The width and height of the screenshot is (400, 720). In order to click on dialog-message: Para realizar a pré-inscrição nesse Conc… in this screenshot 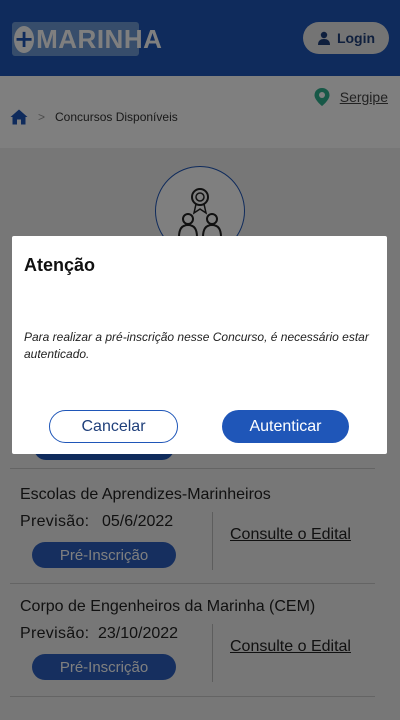, I will do `click(196, 345)`.